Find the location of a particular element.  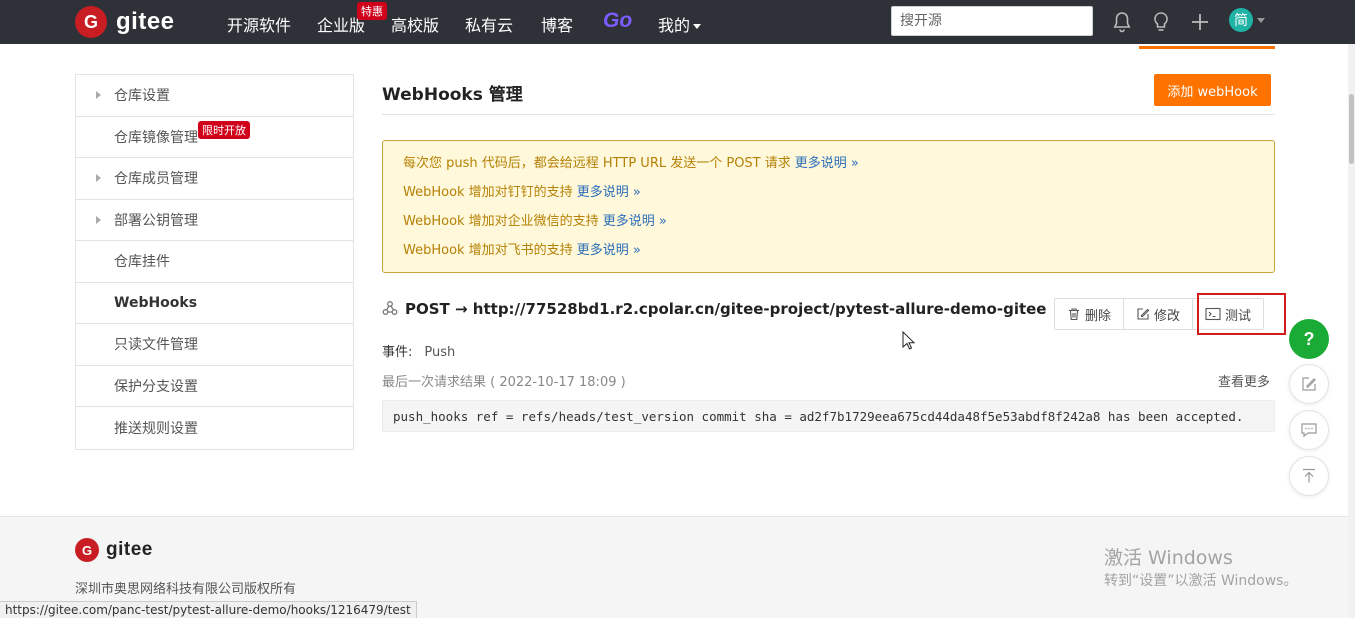

sidebar-item-label: 只读文件管理 is located at coordinates (156, 345).